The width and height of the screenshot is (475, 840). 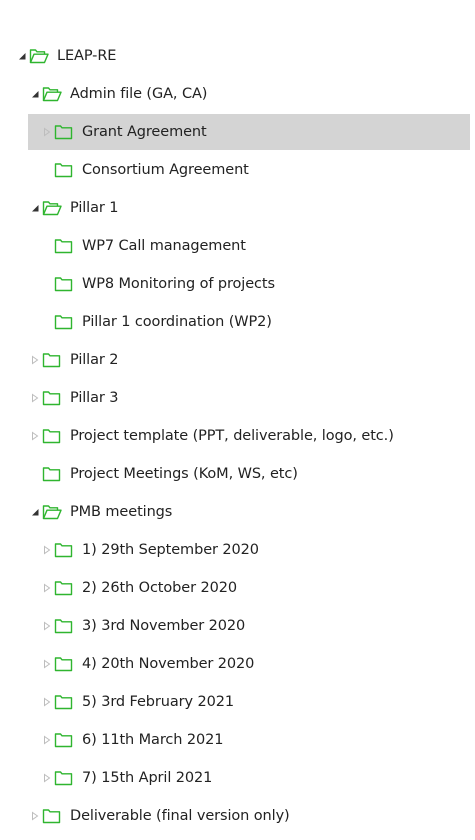 I want to click on tree-item: Deliverable (final version only), so click(x=237, y=816).